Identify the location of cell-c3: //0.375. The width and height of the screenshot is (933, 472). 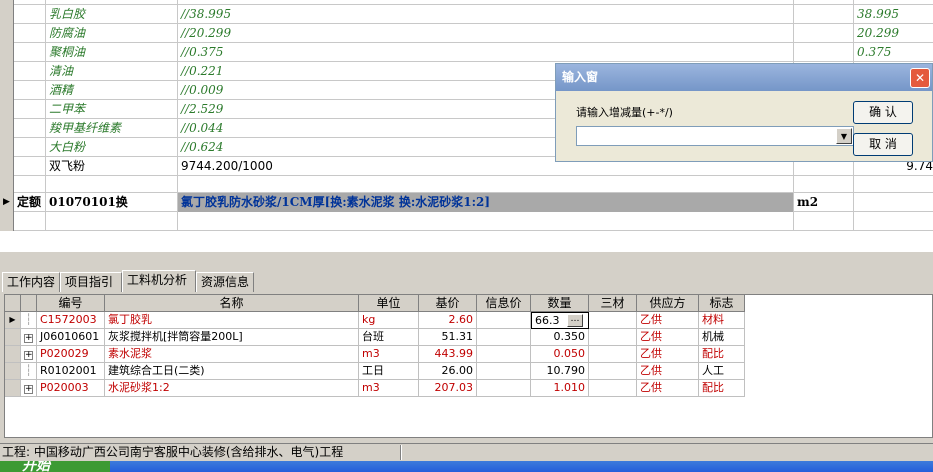
(486, 52).